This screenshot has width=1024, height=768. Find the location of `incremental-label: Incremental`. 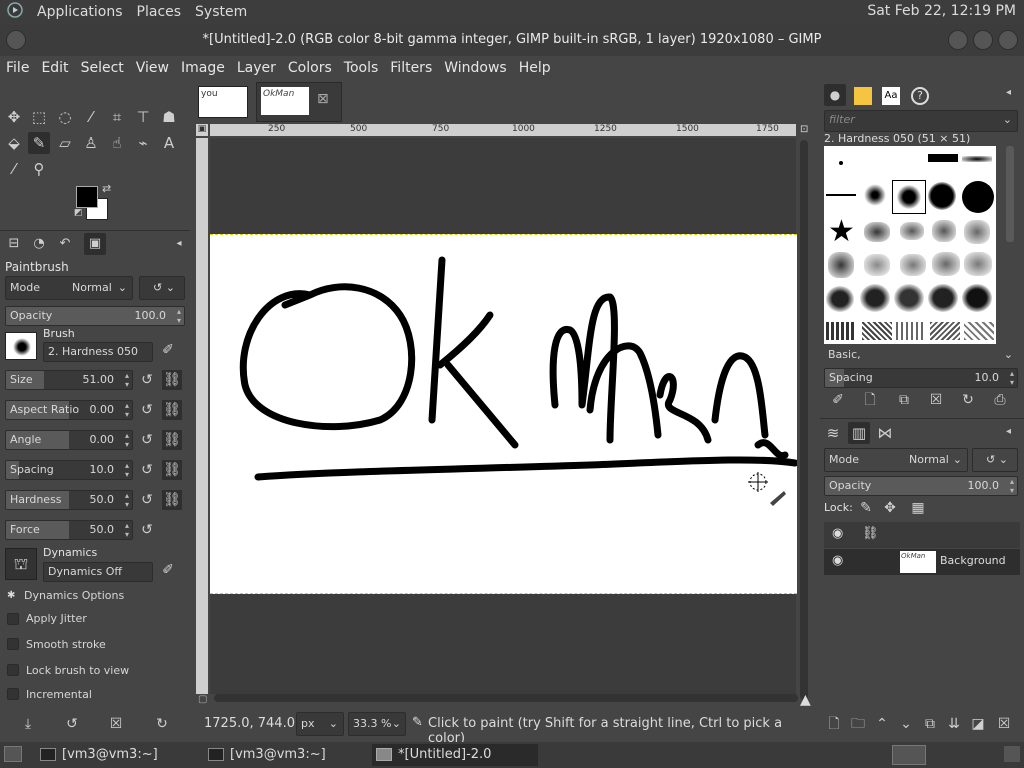

incremental-label: Incremental is located at coordinates (59, 694).